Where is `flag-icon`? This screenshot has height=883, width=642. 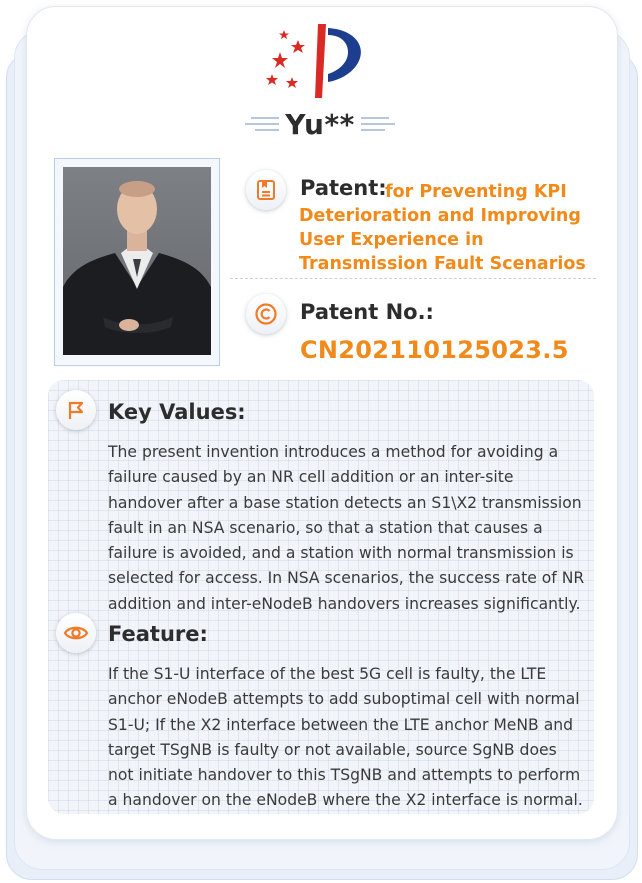 flag-icon is located at coordinates (76, 410).